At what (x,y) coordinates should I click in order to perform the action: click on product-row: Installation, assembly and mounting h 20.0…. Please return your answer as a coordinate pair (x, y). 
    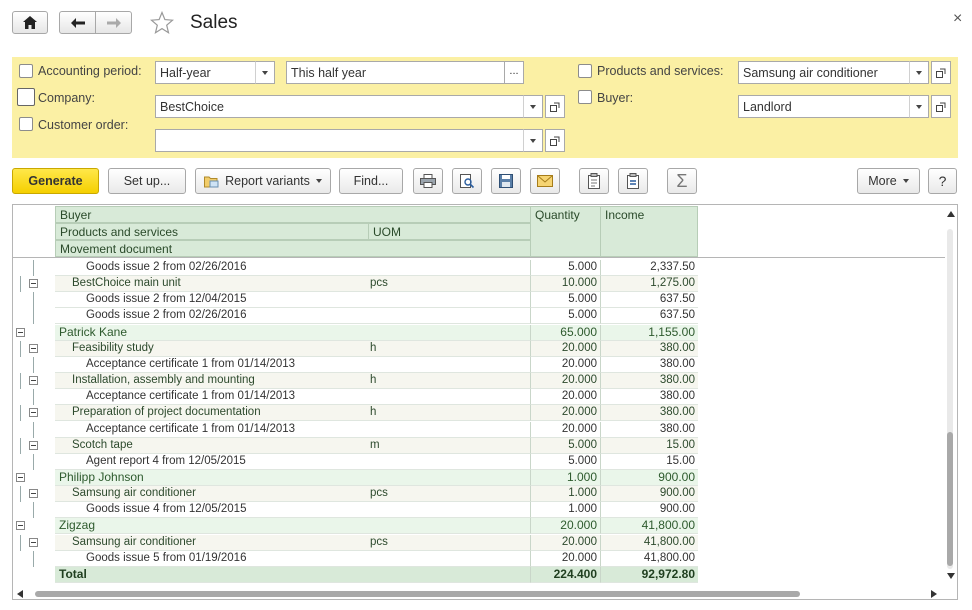
    Looking at the image, I should click on (376, 381).